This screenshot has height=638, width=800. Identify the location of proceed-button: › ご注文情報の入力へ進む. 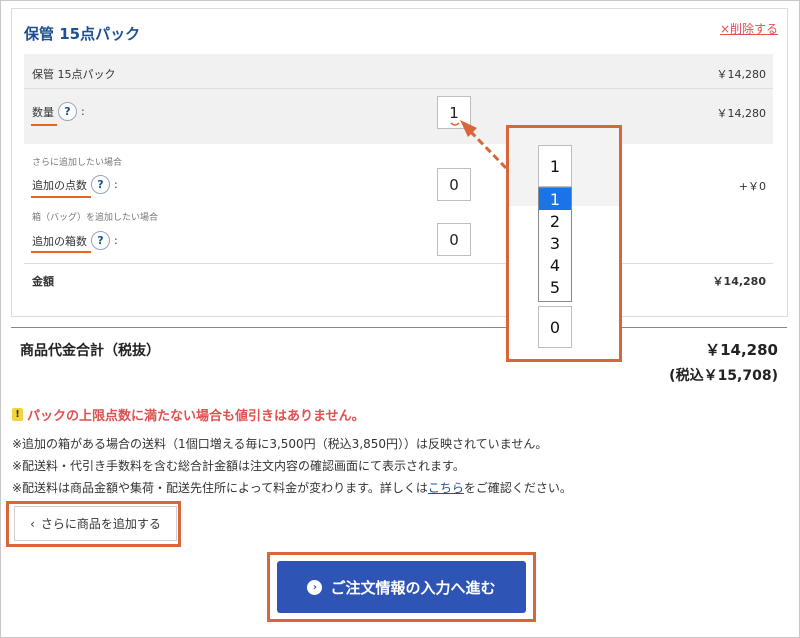
(401, 587).